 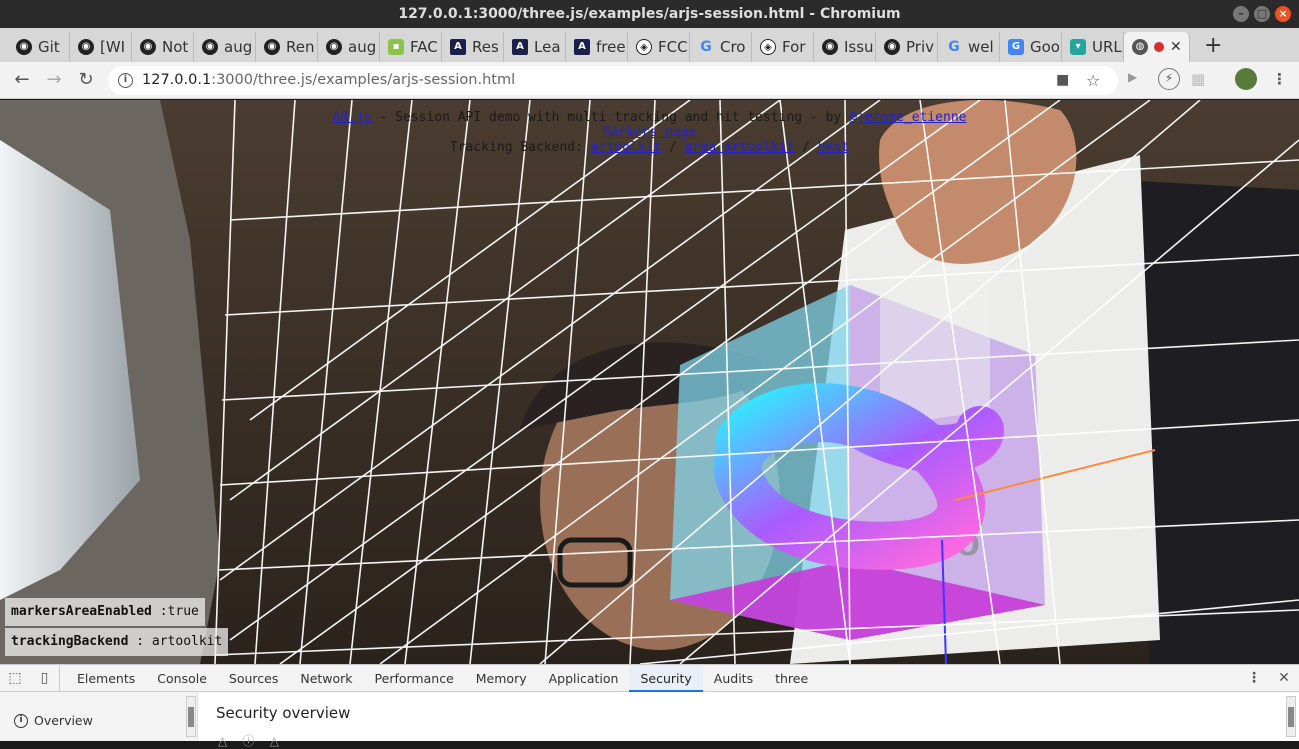 What do you see at coordinates (907, 117) in the screenshot?
I see `author-link: @jerome_etienne` at bounding box center [907, 117].